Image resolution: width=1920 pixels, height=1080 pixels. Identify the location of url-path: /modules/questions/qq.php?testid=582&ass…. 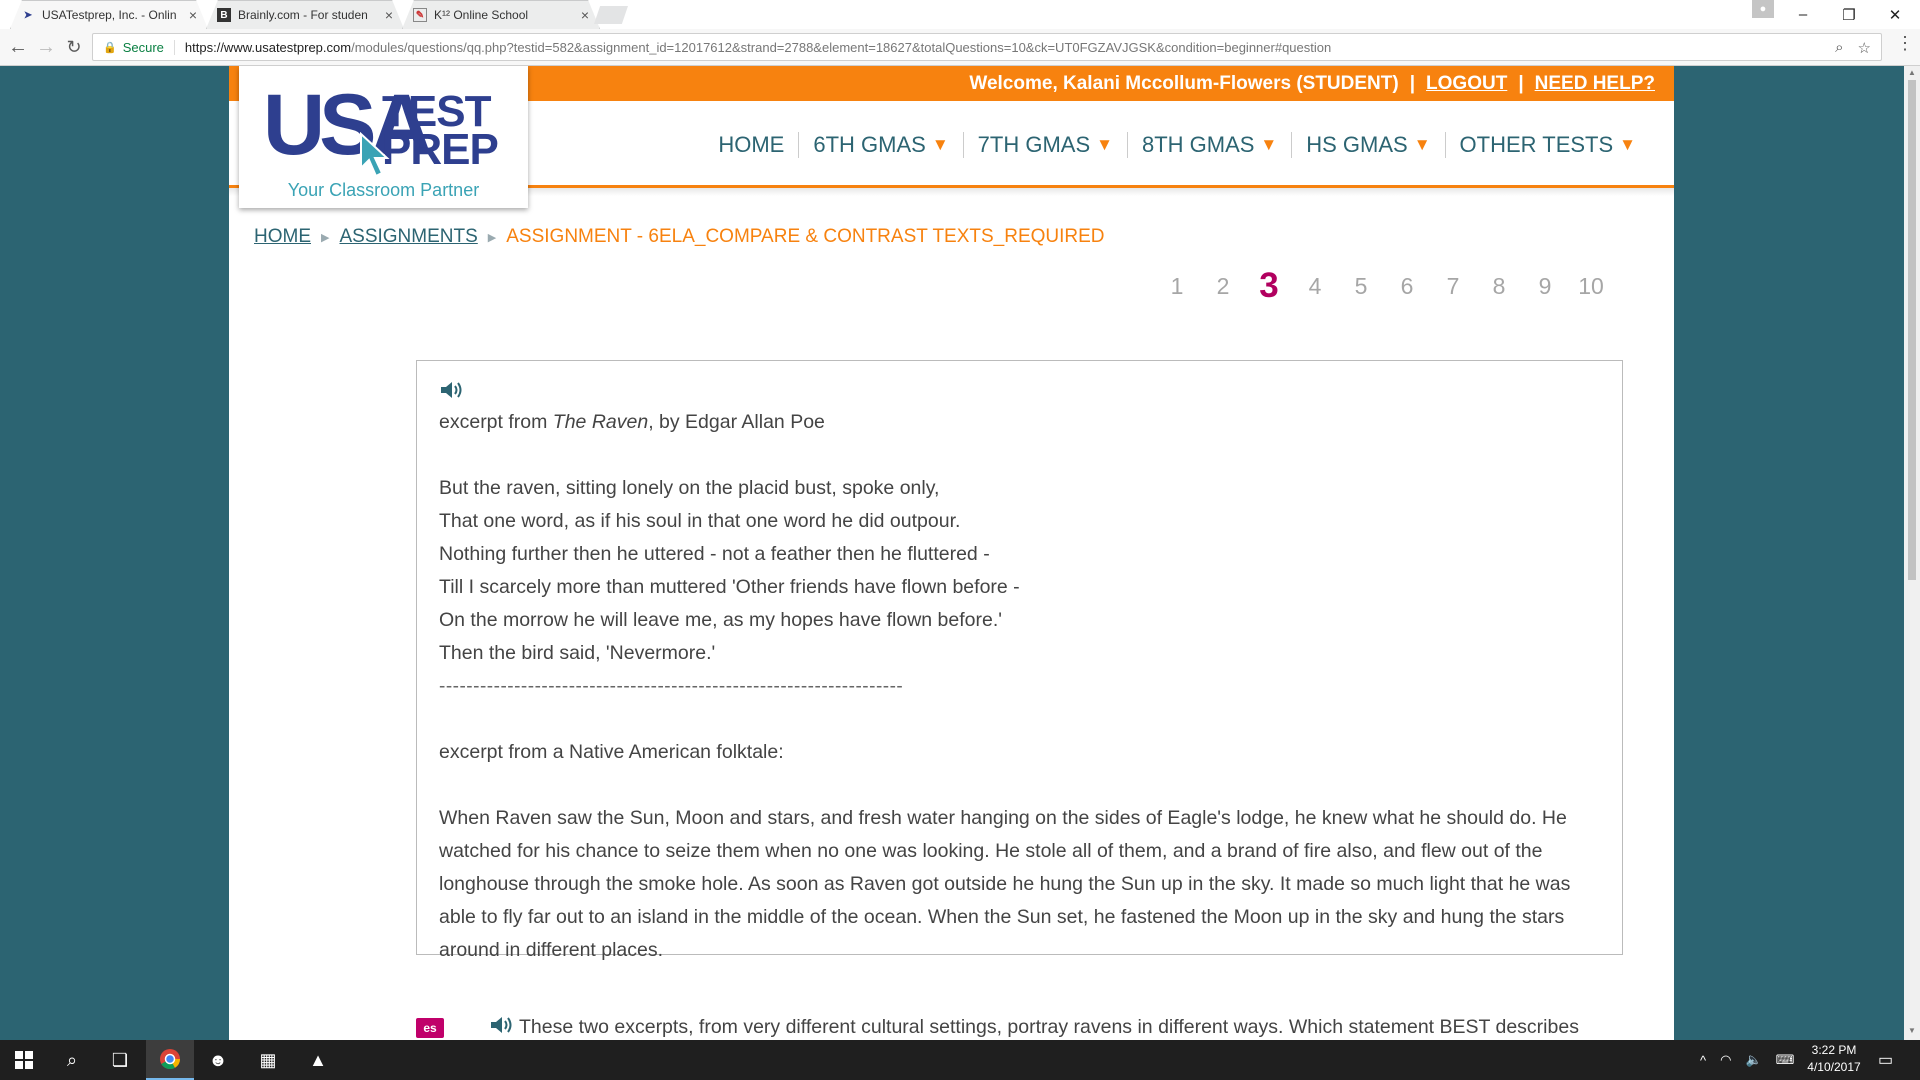
(841, 47).